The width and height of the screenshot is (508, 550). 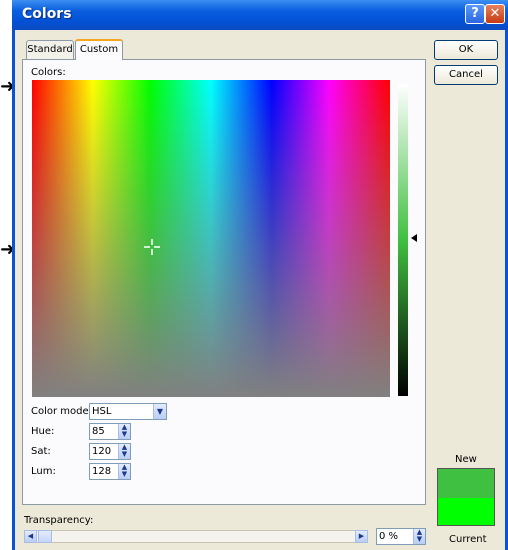 I want to click on title-bar, so click(x=260, y=15).